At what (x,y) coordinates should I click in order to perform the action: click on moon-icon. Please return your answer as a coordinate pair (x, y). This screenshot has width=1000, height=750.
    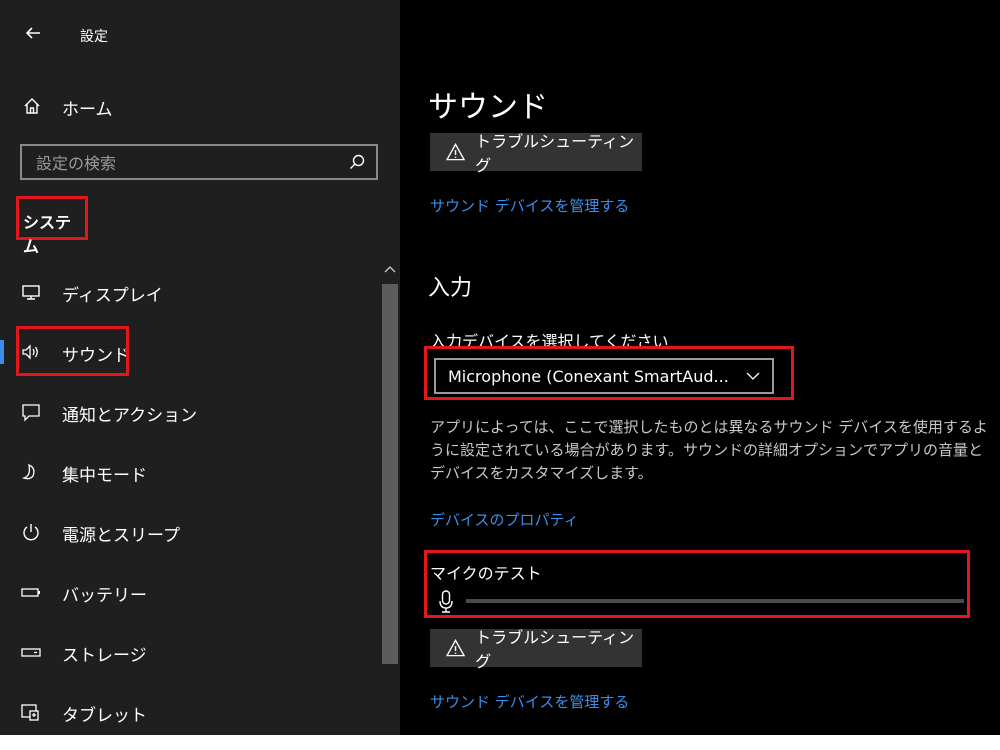
    Looking at the image, I should click on (28, 471).